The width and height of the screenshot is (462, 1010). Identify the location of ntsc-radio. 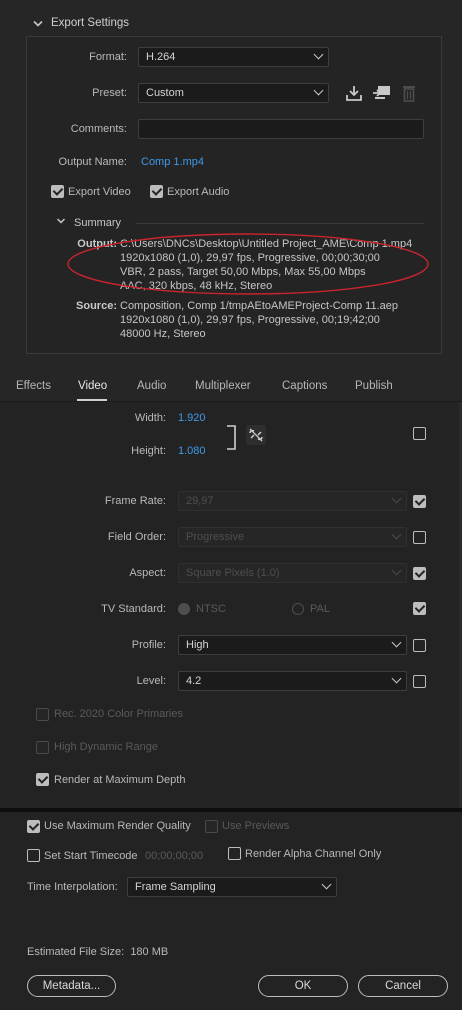
(184, 609).